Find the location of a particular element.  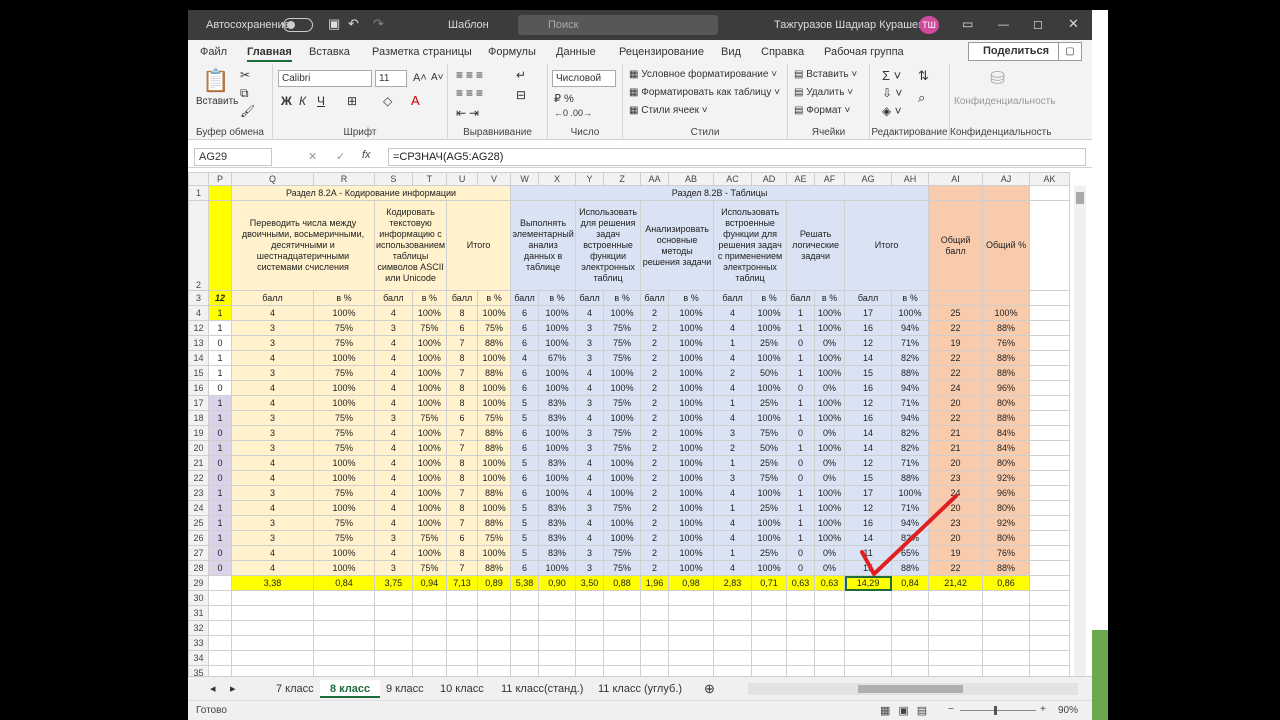

cut-icon: ✂ is located at coordinates (245, 75).